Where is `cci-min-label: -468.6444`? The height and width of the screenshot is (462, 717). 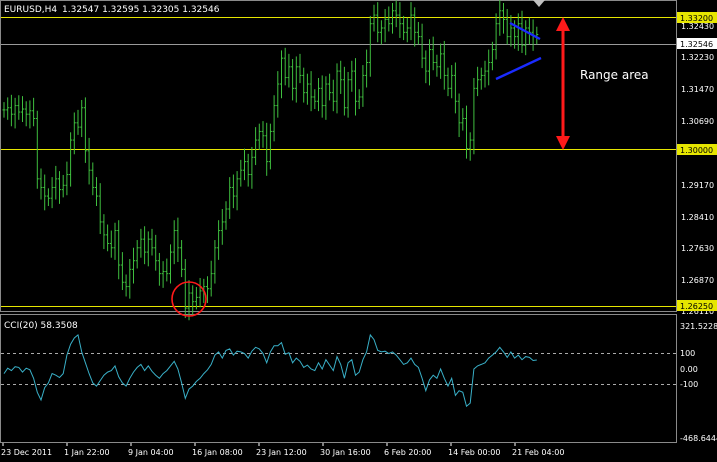
cci-min-label: -468.6444 is located at coordinates (698, 438).